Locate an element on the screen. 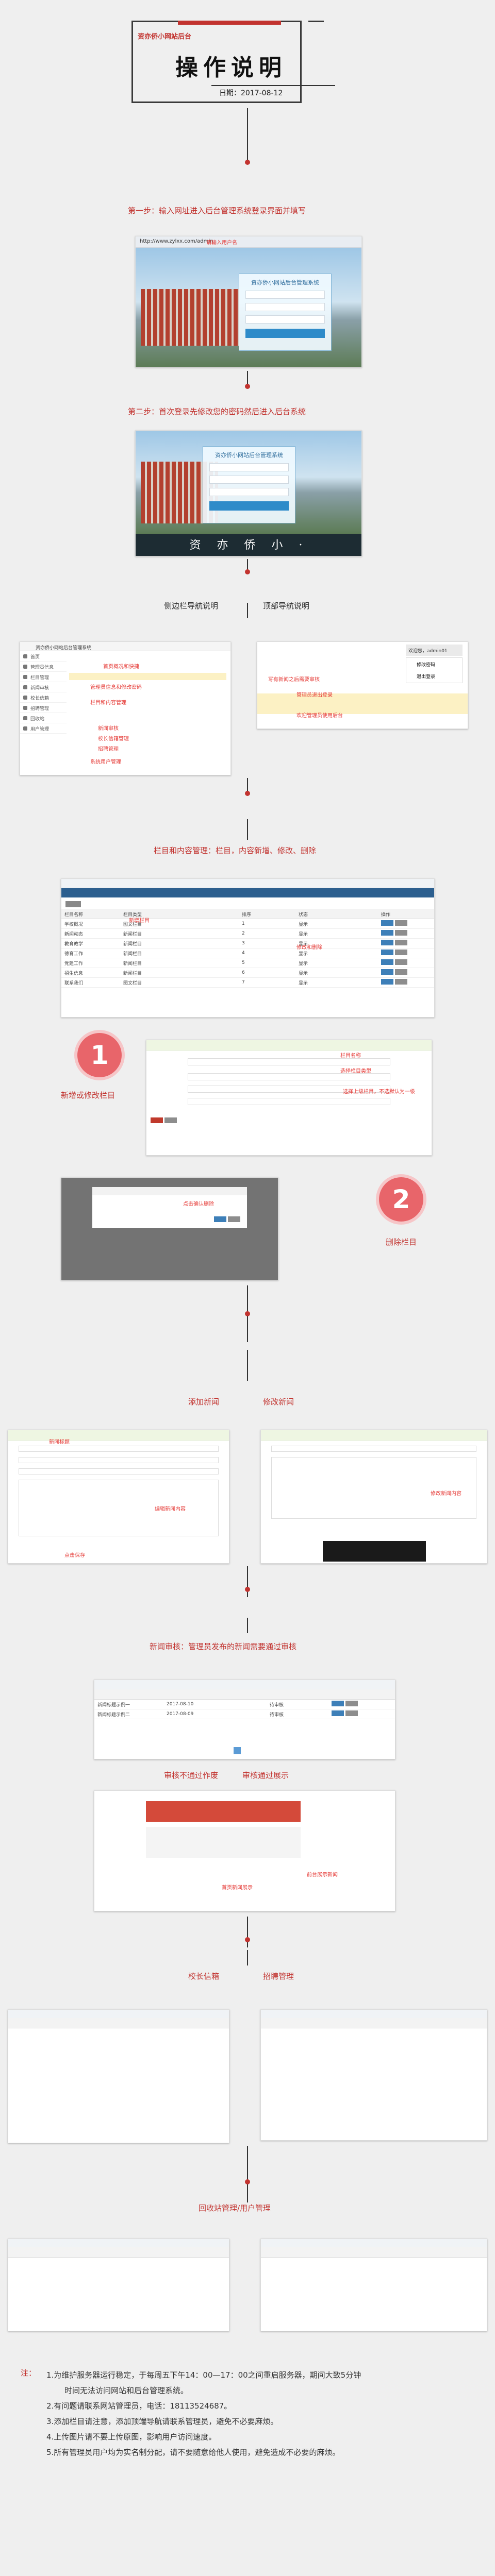 Image resolution: width=495 pixels, height=2576 pixels. table-row: 德育工作 新闻栏目 4 显示 is located at coordinates (247, 953).